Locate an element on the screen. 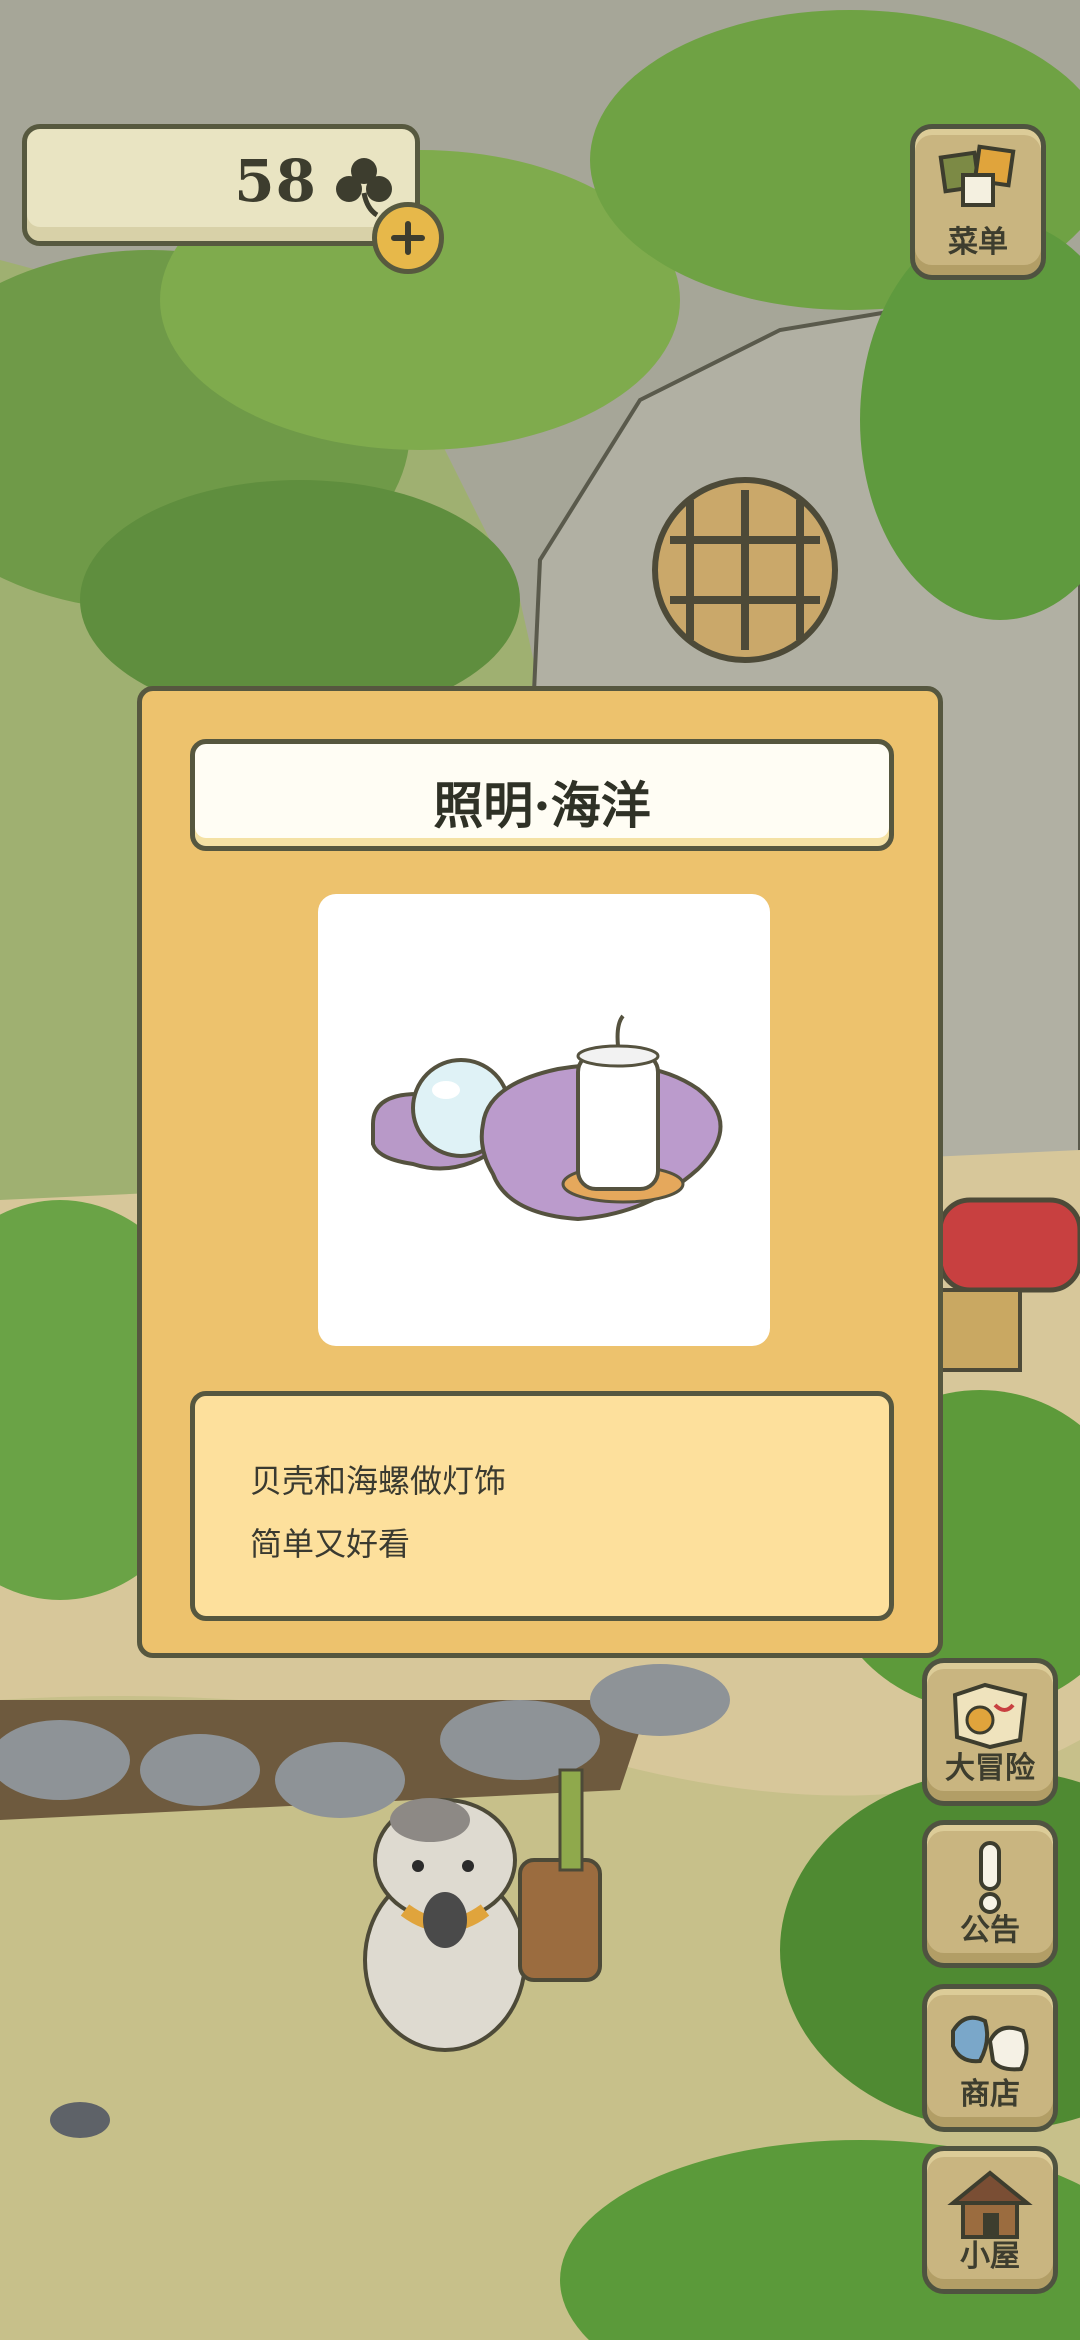 This screenshot has width=1080, height=2340. clover-amount: 58 is located at coordinates (275, 181).